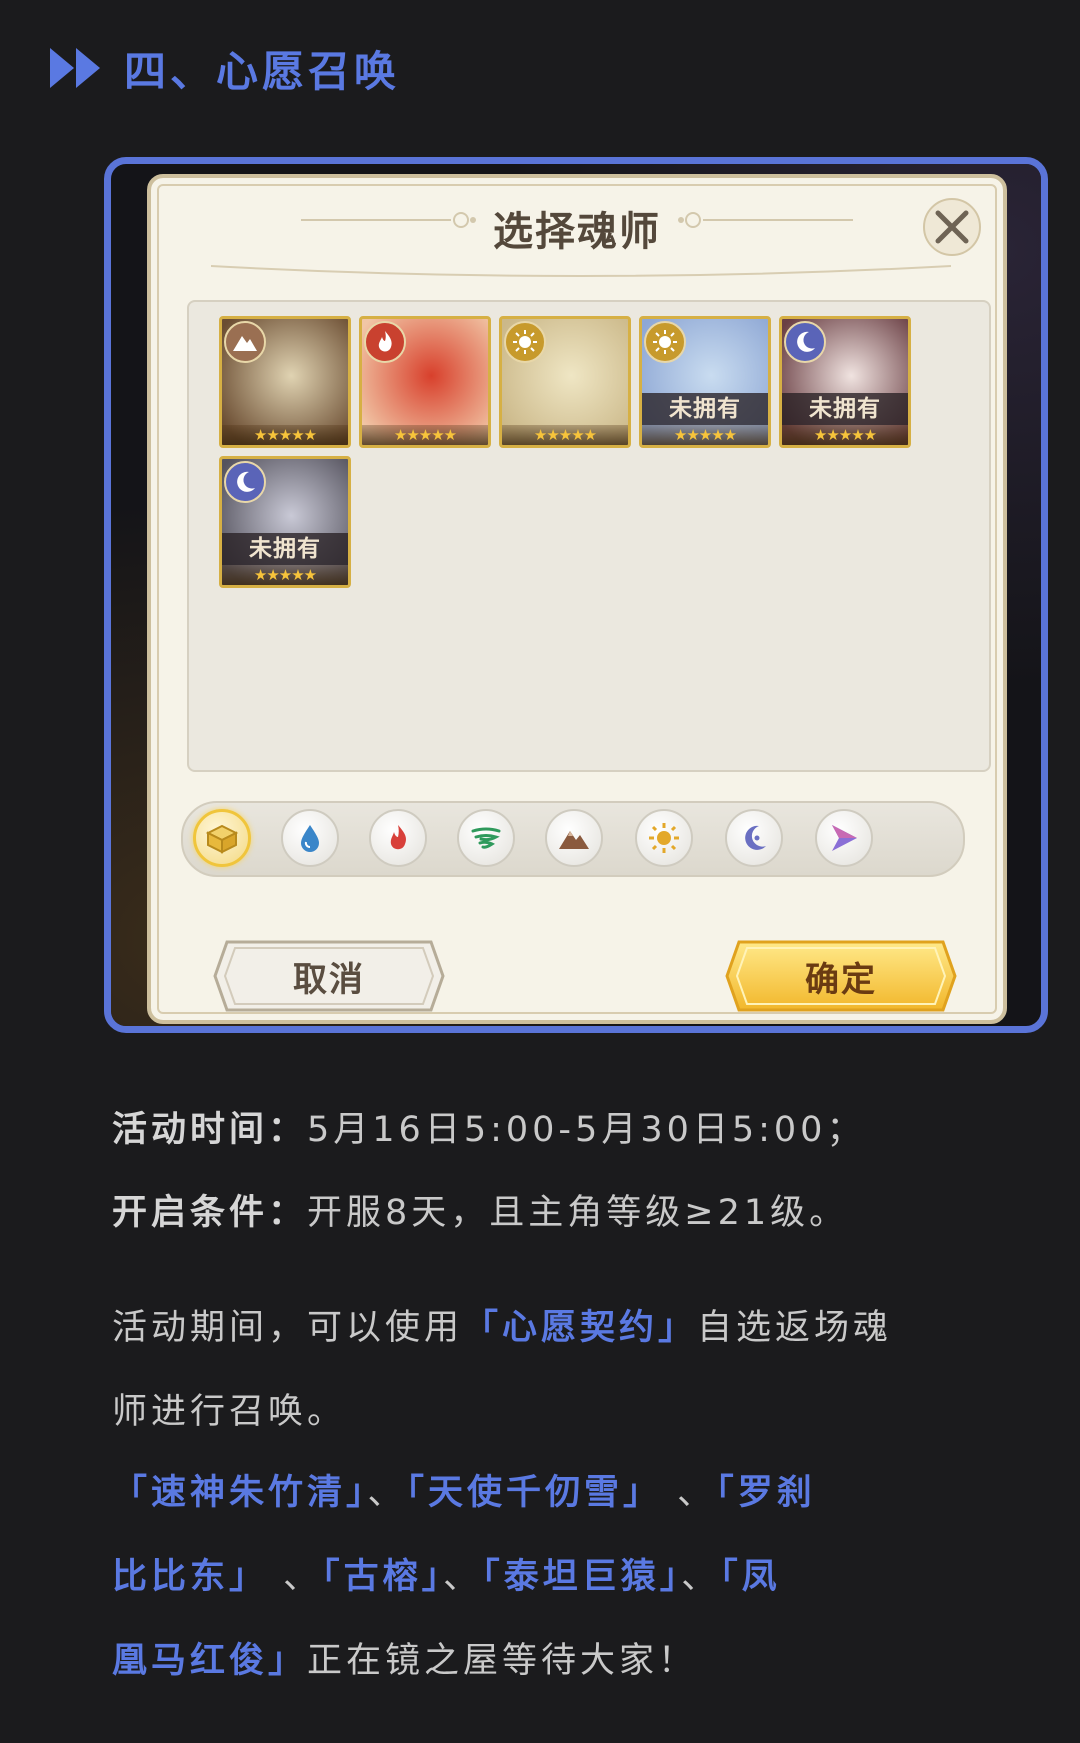 Image resolution: width=1080 pixels, height=1743 pixels. I want to click on ornament-right-icon, so click(765, 220).